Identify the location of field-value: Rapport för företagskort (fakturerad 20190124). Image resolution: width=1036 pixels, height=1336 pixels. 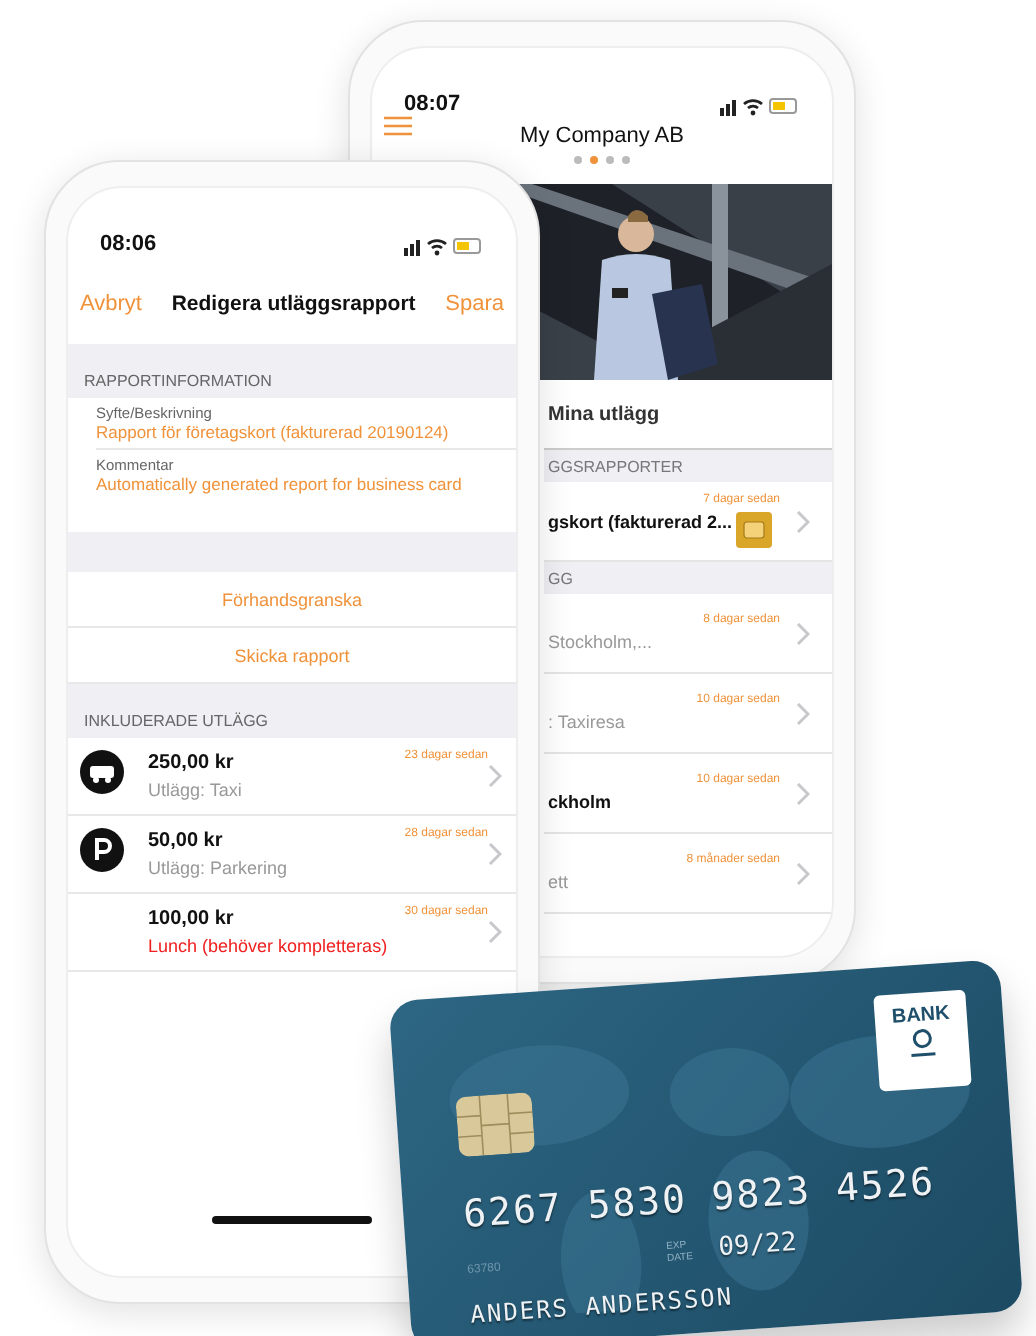
(306, 432).